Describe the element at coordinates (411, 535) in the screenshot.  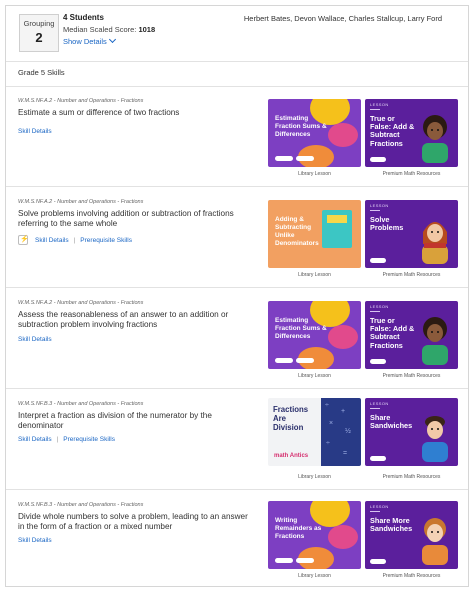
I see `premium-resource-card: LESSON Share More Sandwiches` at that location.